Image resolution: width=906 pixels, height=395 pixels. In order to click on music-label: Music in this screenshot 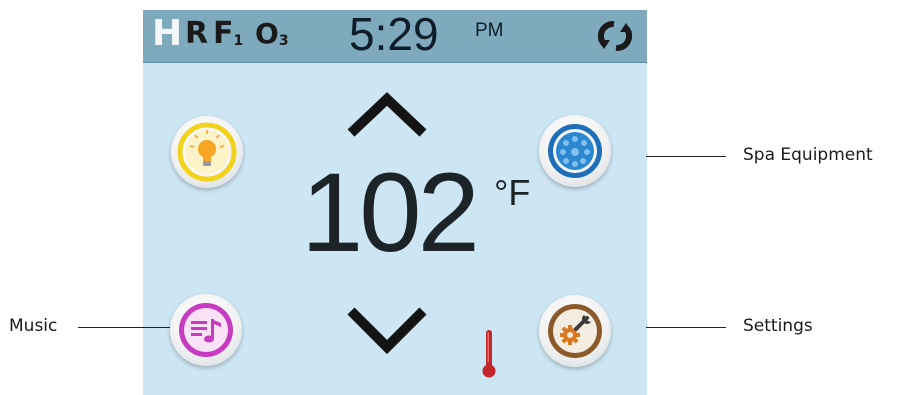, I will do `click(33, 326)`.